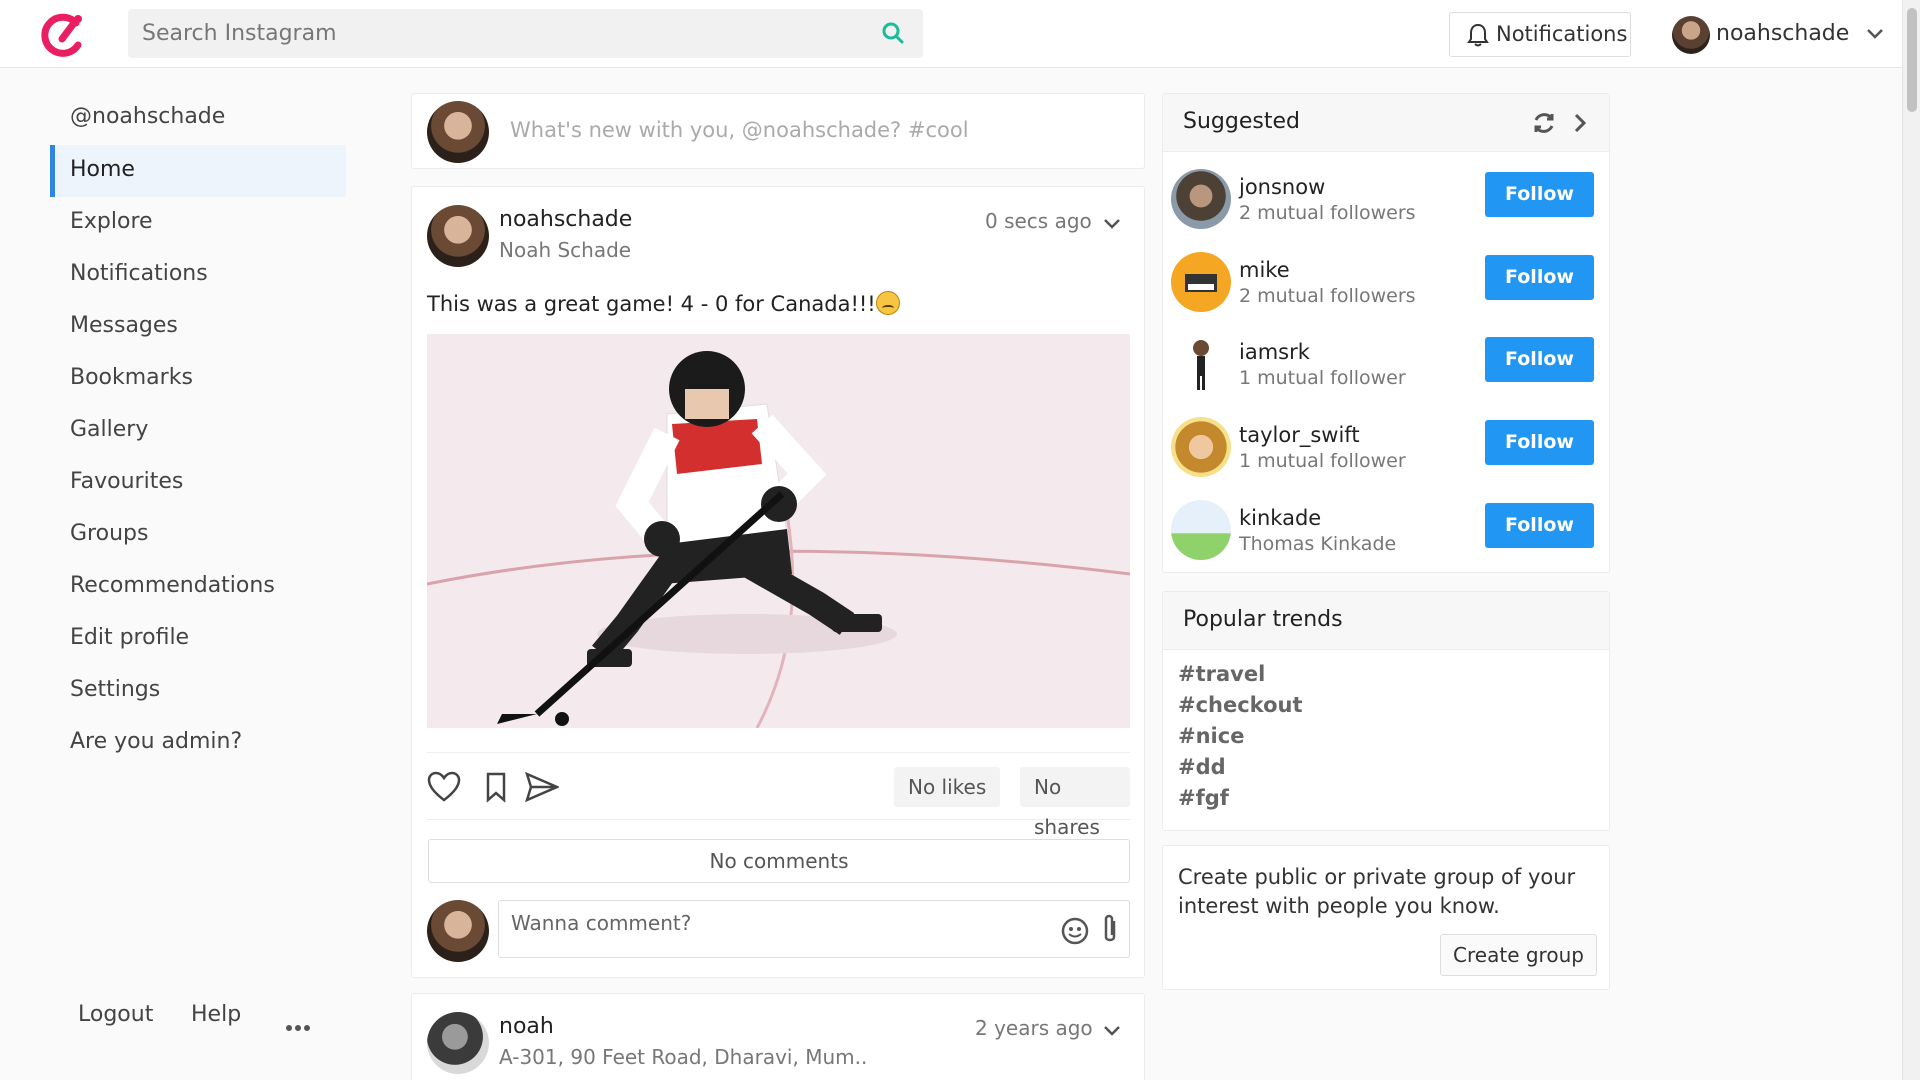 The image size is (1920, 1080). What do you see at coordinates (1202, 767) in the screenshot?
I see `trend-tag: #dd` at bounding box center [1202, 767].